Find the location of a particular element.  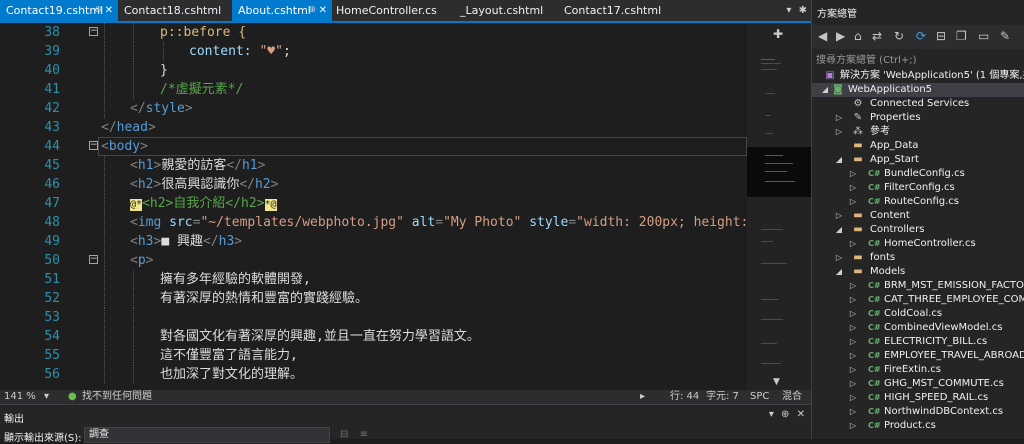

collapse-all-icon: ⊟ is located at coordinates (941, 36).